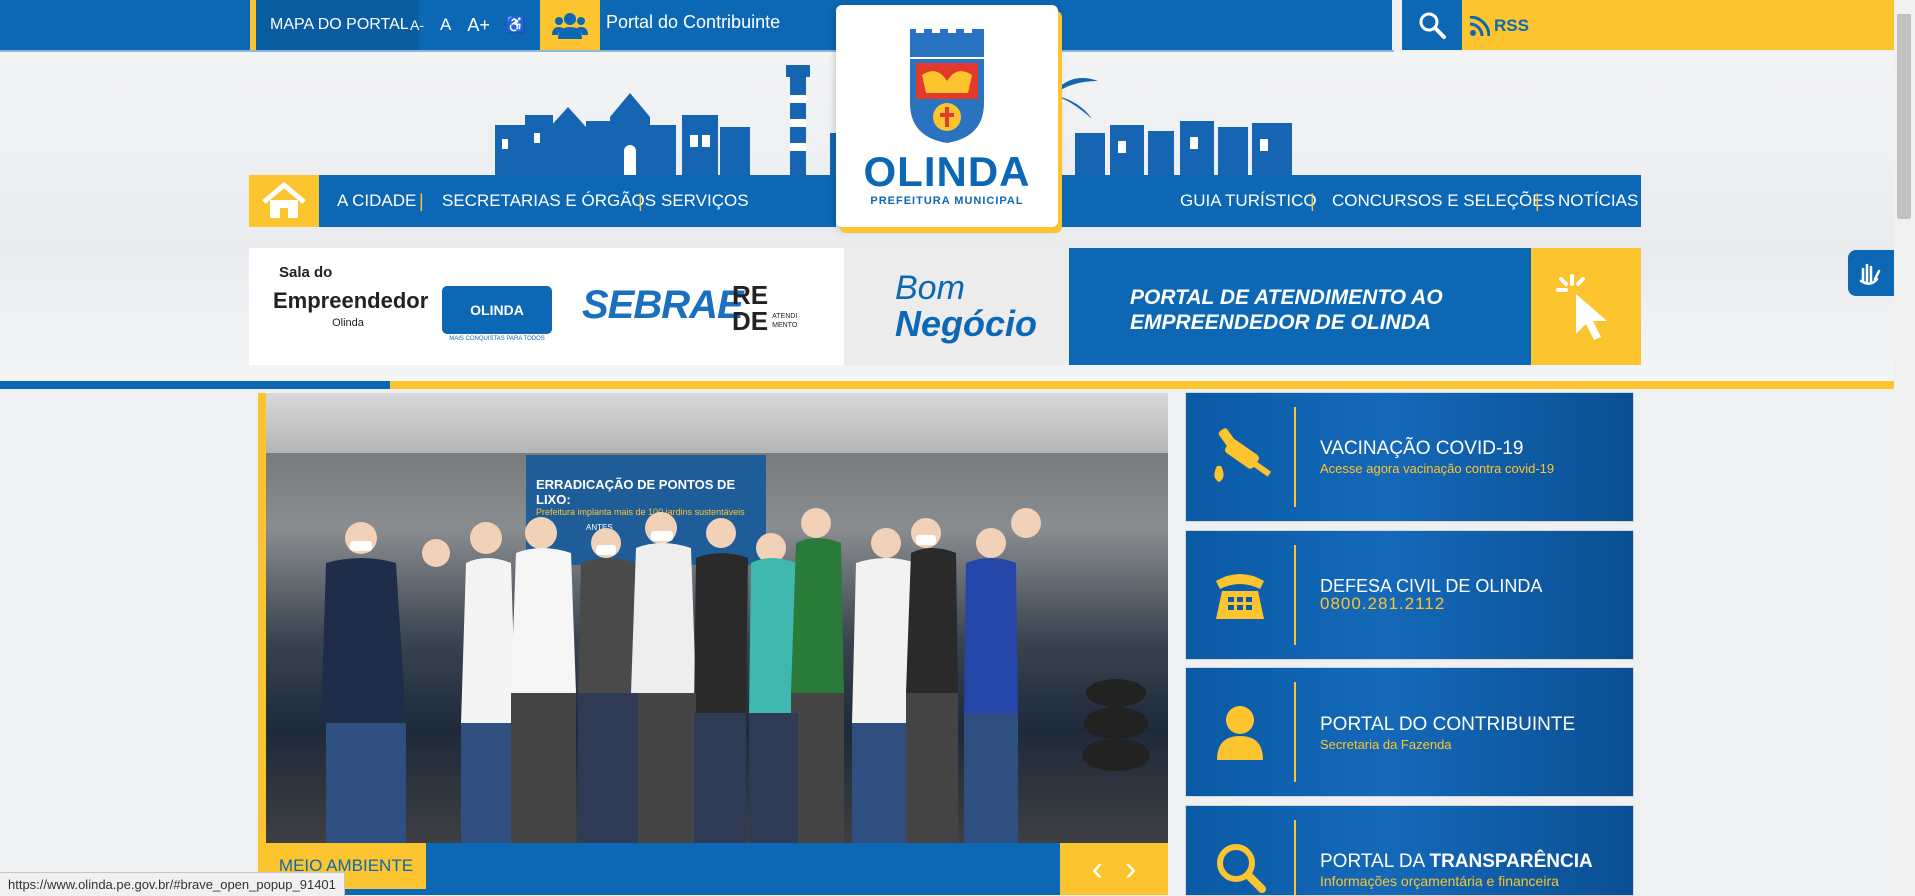 Image resolution: width=1915 pixels, height=896 pixels. What do you see at coordinates (497, 339) in the screenshot?
I see `olinda-badge-slogan: MAIS CONQUISTAS PARA TODOS` at bounding box center [497, 339].